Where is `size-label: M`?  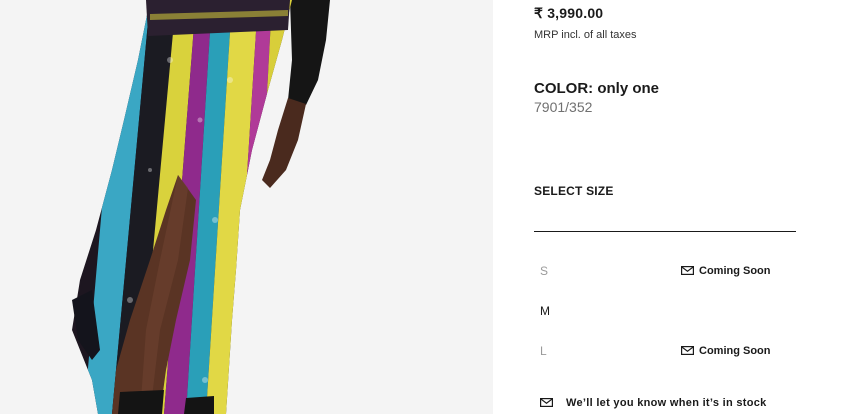
size-label: M is located at coordinates (545, 311).